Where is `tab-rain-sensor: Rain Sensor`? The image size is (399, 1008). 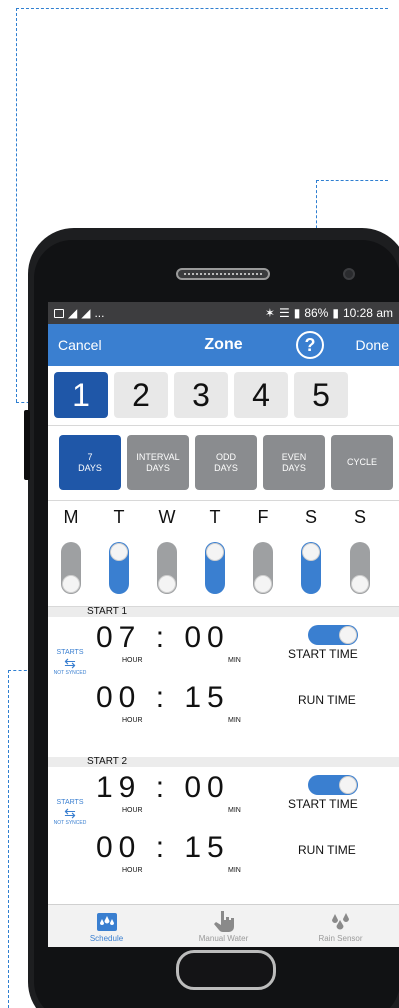
tab-rain-sensor: Rain Sensor is located at coordinates (340, 926).